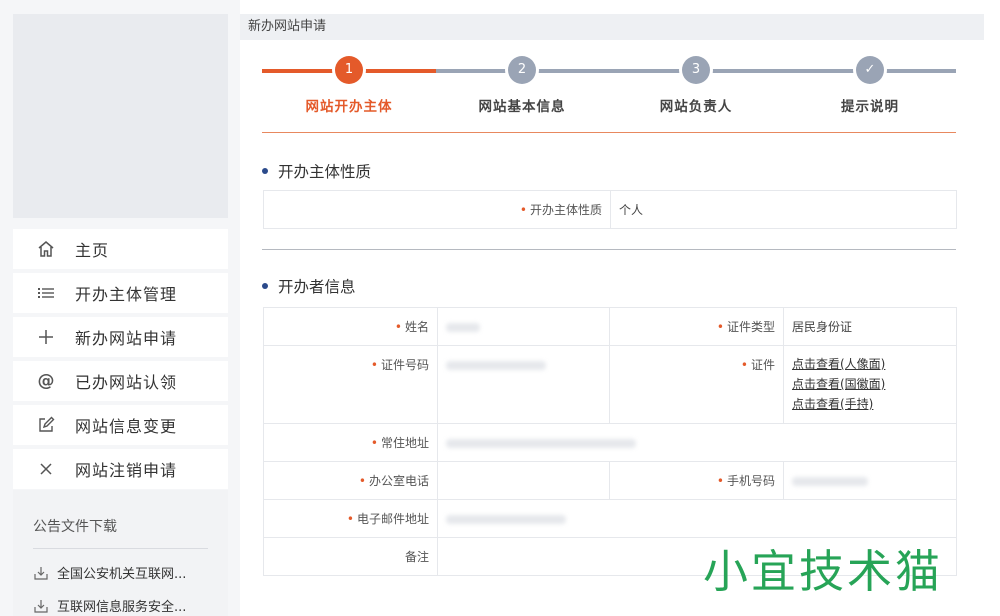 The height and width of the screenshot is (616, 1000). Describe the element at coordinates (870, 85) in the screenshot. I see `step-4: ✓ 提示说明` at that location.